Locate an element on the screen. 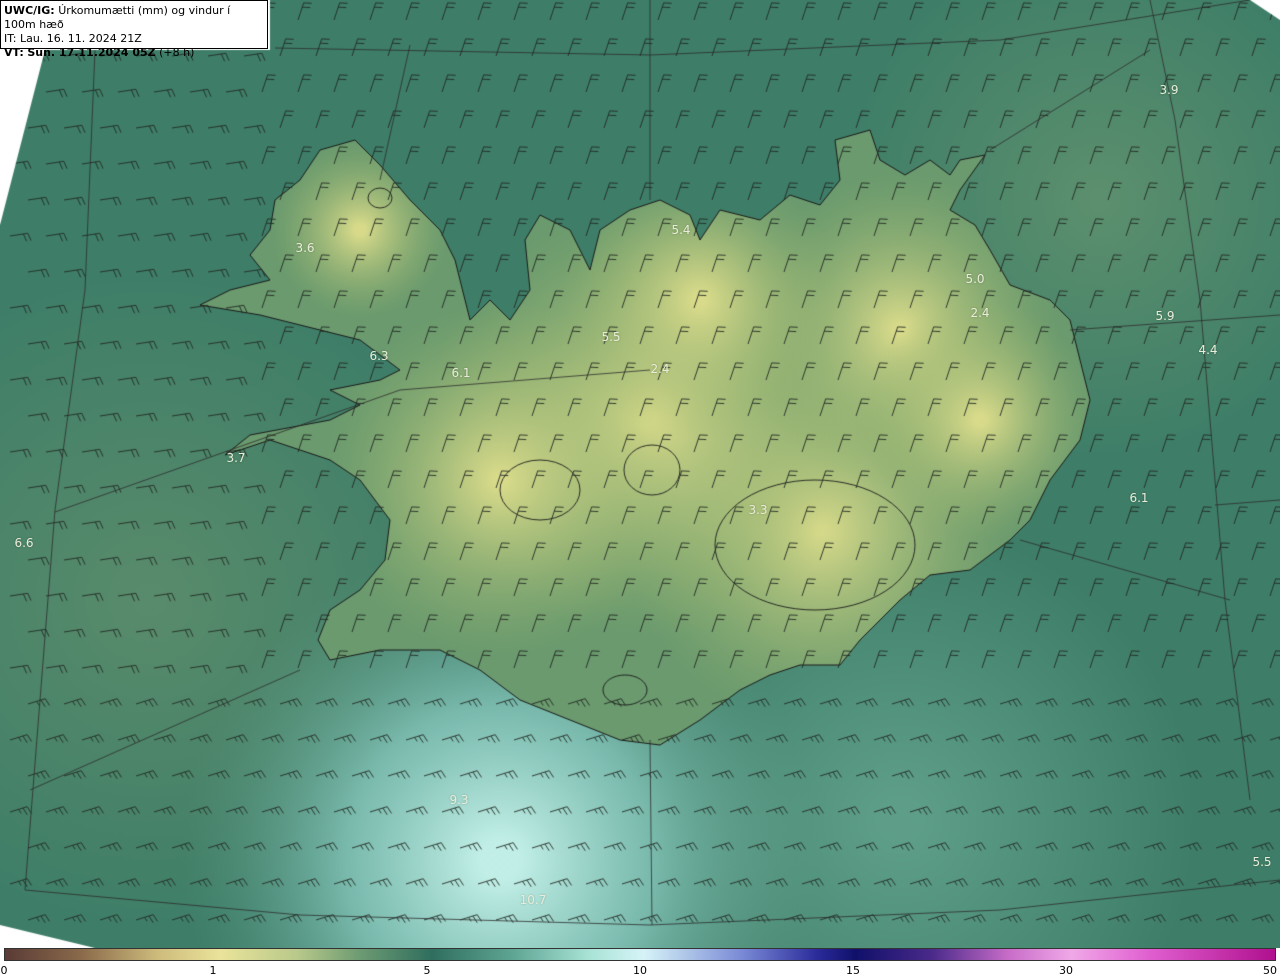  value-label: 6.3 is located at coordinates (379, 356).